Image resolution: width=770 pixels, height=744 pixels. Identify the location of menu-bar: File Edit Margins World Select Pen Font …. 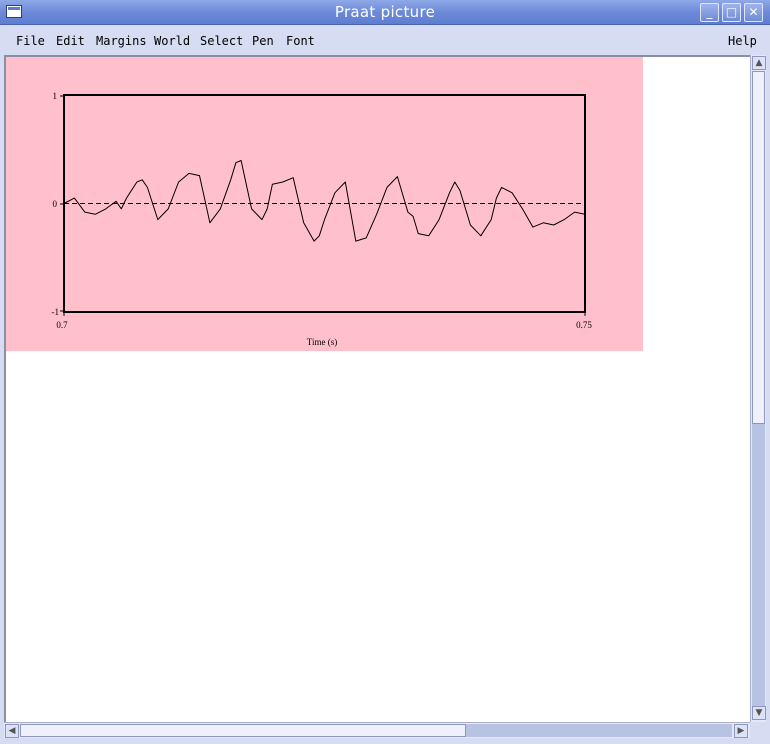
(385, 40).